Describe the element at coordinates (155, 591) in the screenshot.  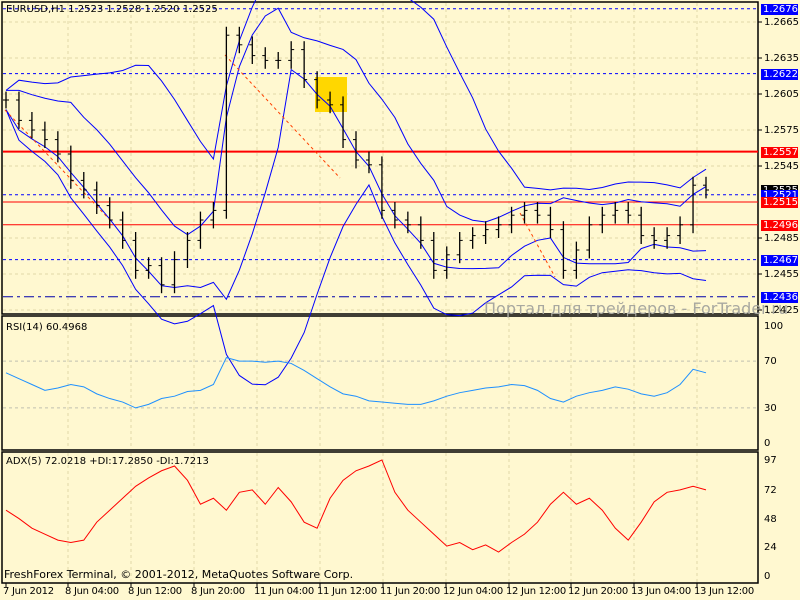
I see `time-label: 8 Jun 12:00` at that location.